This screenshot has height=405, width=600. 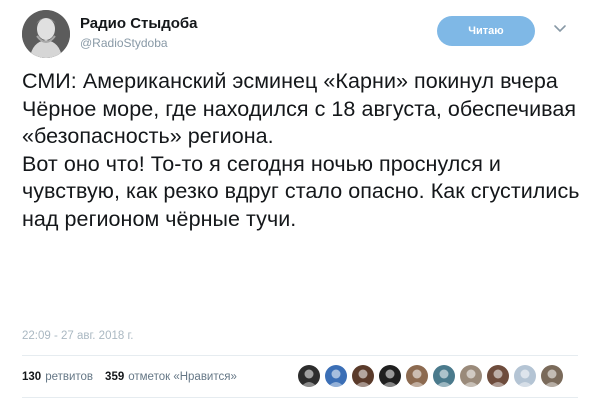 I want to click on liker-avatars, so click(x=433, y=376).